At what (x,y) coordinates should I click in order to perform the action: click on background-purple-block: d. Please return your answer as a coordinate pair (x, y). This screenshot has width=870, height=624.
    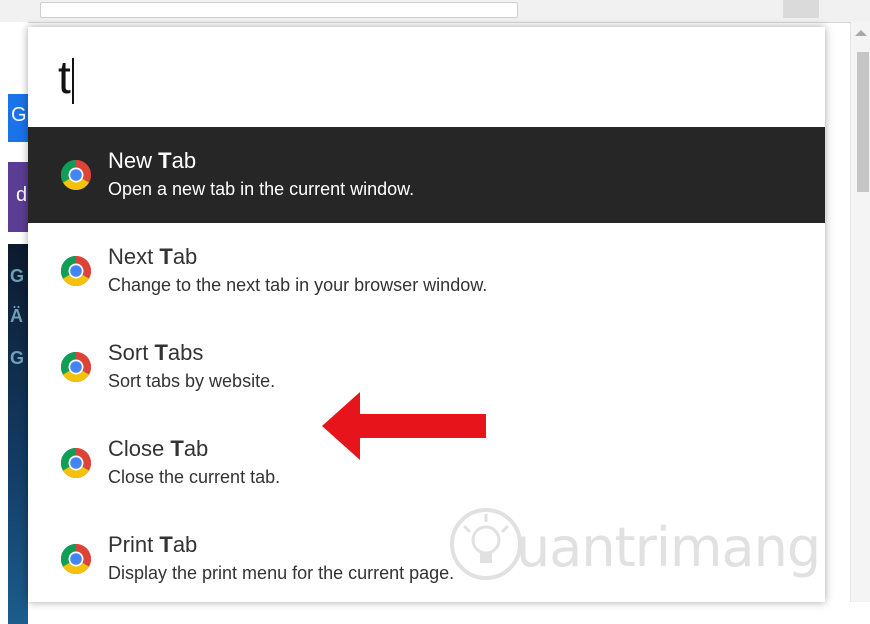
    Looking at the image, I should click on (18, 197).